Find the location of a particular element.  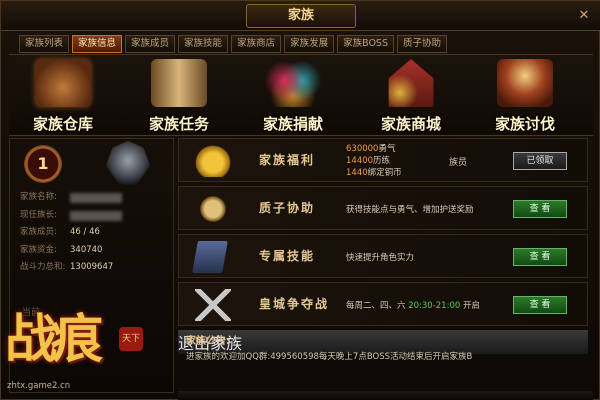

row-description: 快速提升角色实力 is located at coordinates (380, 258).